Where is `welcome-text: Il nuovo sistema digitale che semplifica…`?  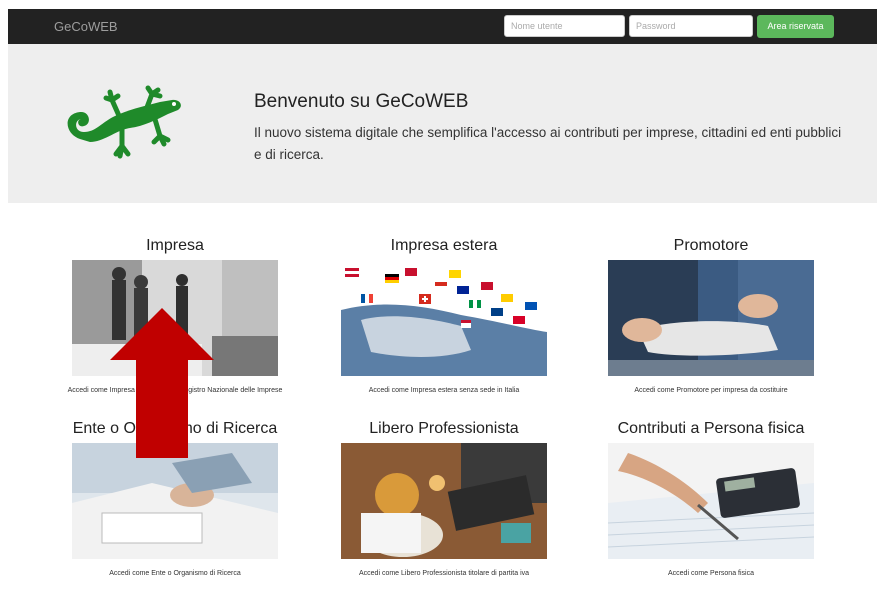 welcome-text: Il nuovo sistema digitale che semplifica… is located at coordinates (548, 143).